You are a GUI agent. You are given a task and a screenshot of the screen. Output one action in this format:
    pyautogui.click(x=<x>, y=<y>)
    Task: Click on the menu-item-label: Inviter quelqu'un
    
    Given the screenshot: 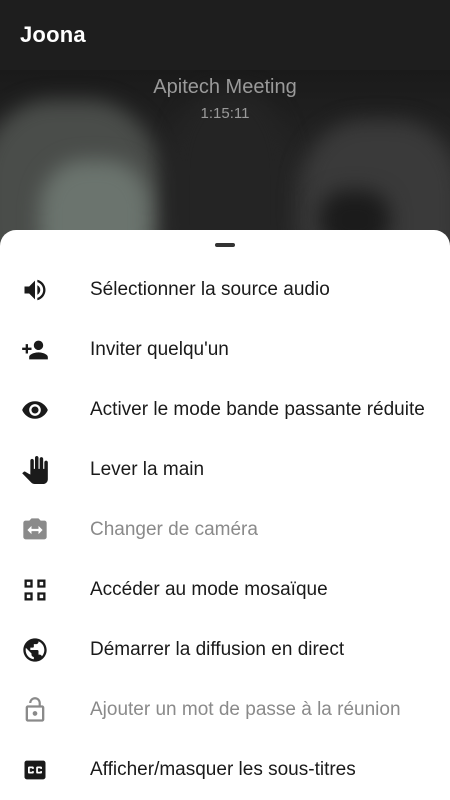 What is the action you would take?
    pyautogui.click(x=159, y=349)
    